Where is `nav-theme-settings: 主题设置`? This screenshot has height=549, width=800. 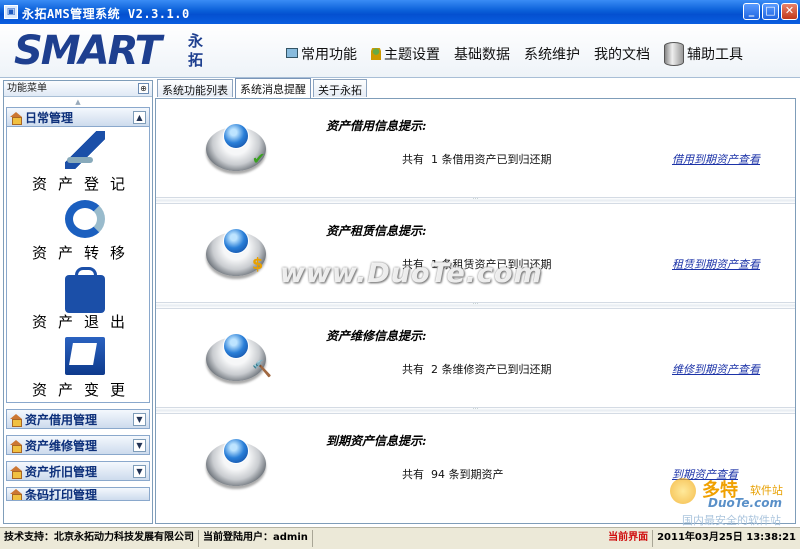
nav-theme-settings: 主题设置 is located at coordinates (405, 54).